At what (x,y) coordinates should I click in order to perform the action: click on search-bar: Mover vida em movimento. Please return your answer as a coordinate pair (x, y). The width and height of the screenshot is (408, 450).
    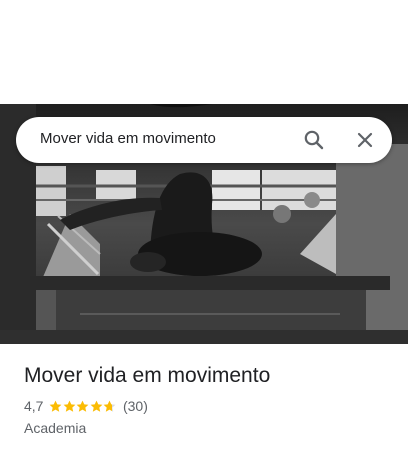
    Looking at the image, I should click on (204, 140).